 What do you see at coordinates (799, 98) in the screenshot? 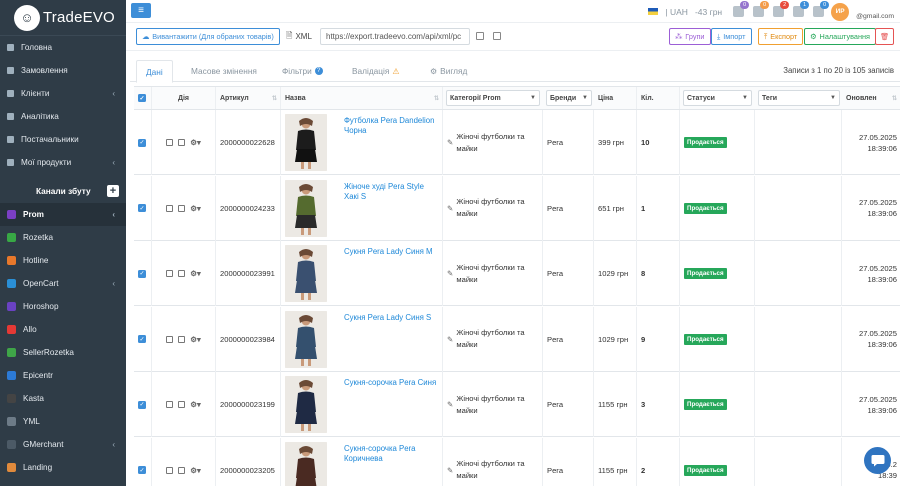
I see `tags-filter-select: Теги ▼` at bounding box center [799, 98].